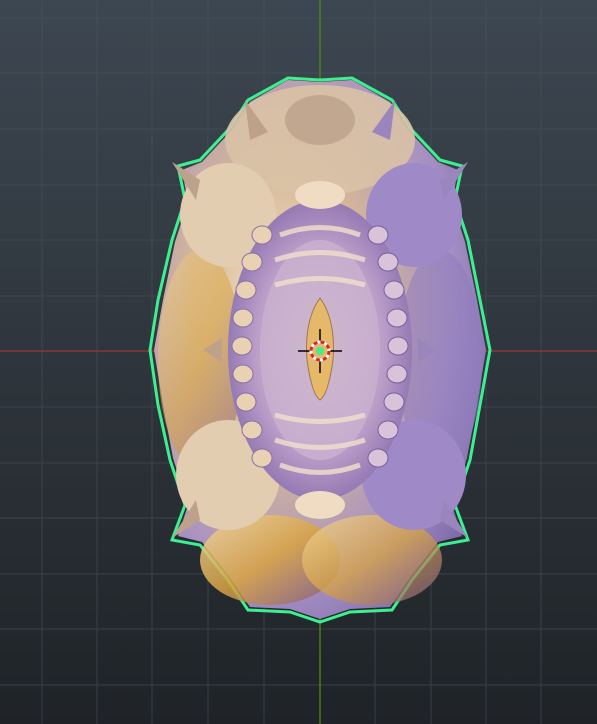  I want to click on cursor-center, so click(320, 351).